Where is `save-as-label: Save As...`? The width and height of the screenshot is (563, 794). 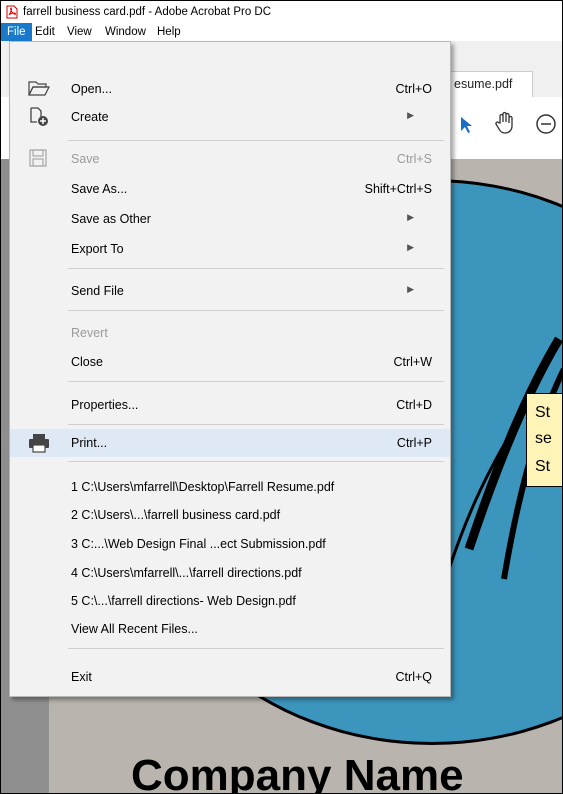
save-as-label: Save As... is located at coordinates (99, 189).